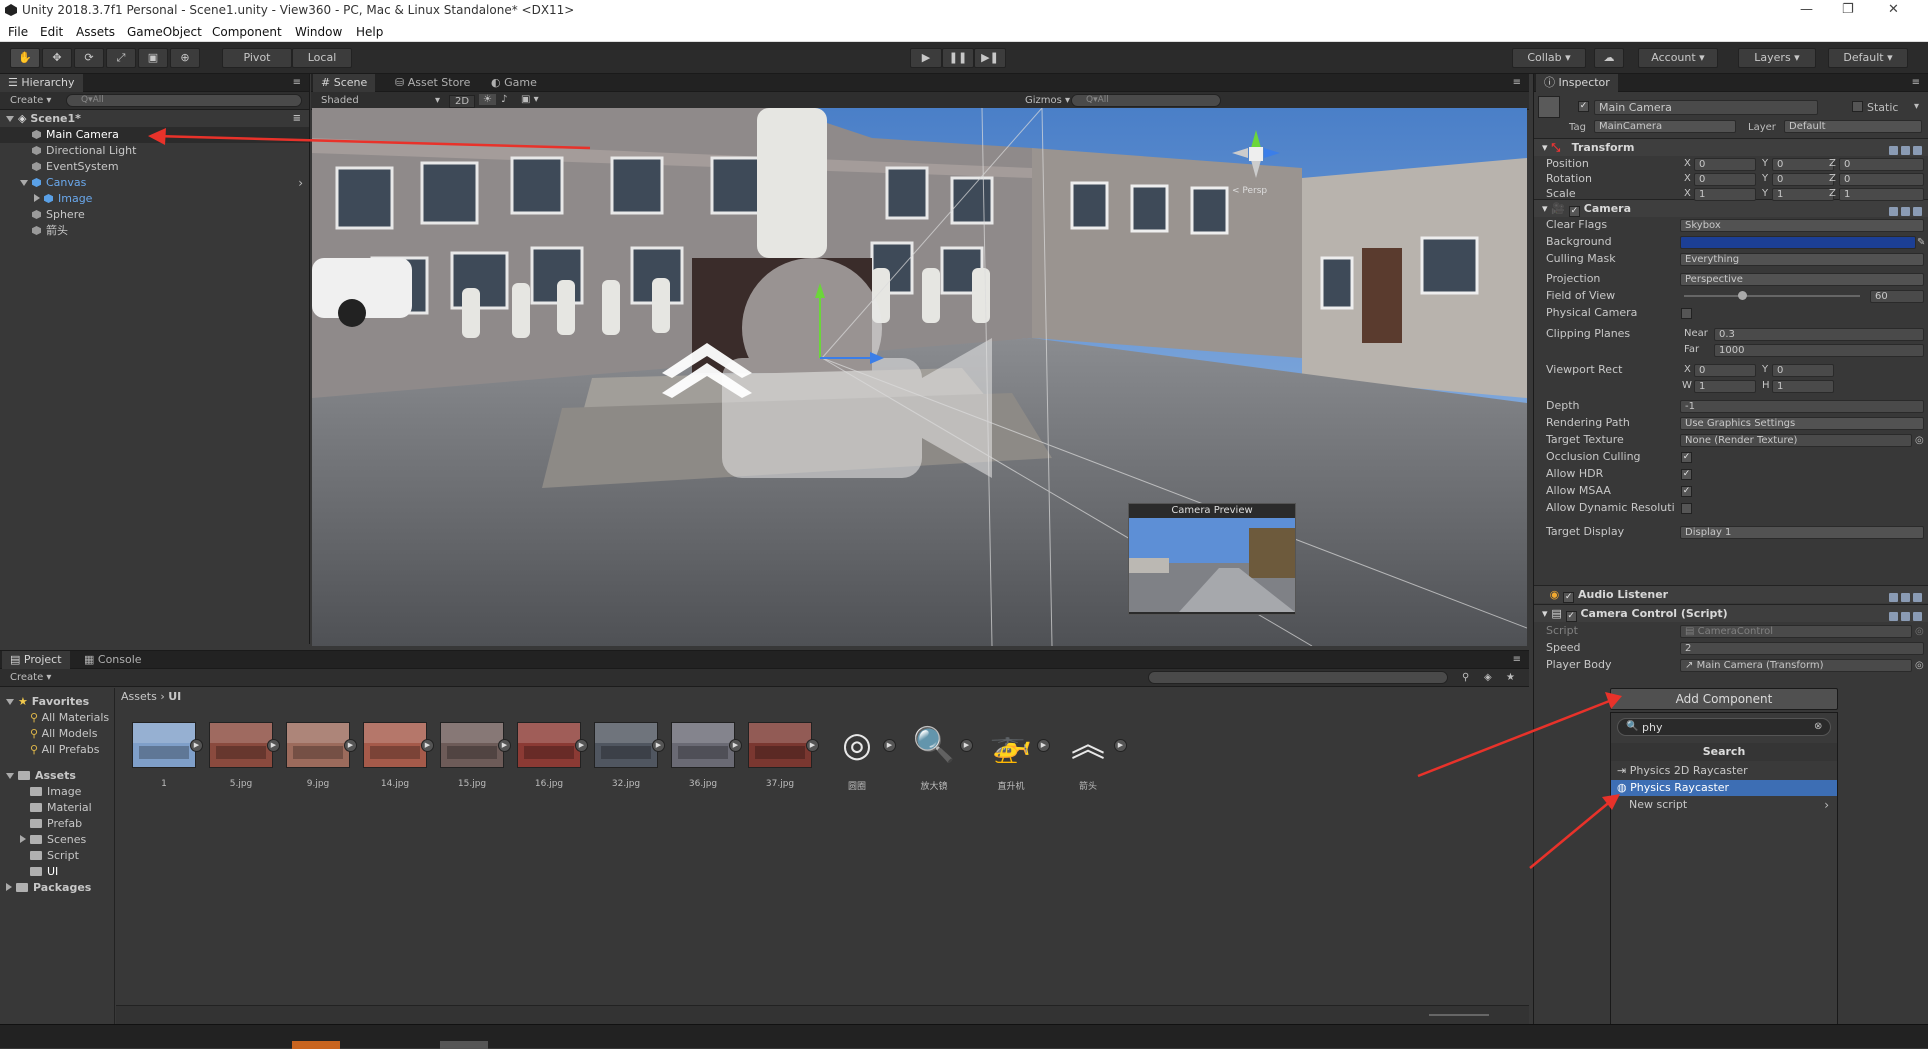 The image size is (1928, 1049). I want to click on folder-ui: UI, so click(57, 872).